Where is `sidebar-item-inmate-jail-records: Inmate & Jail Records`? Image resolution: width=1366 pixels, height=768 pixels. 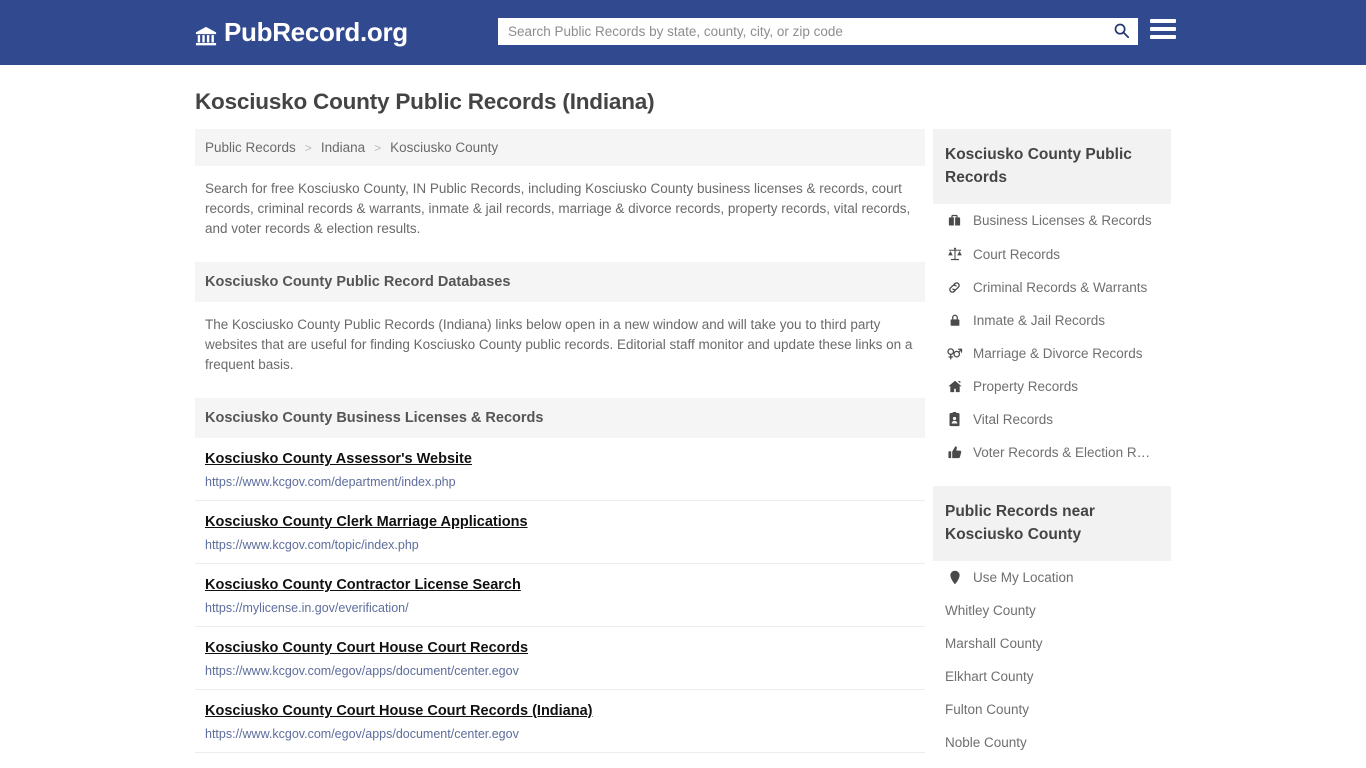
sidebar-item-inmate-jail-records: Inmate & Jail Records is located at coordinates (1052, 320).